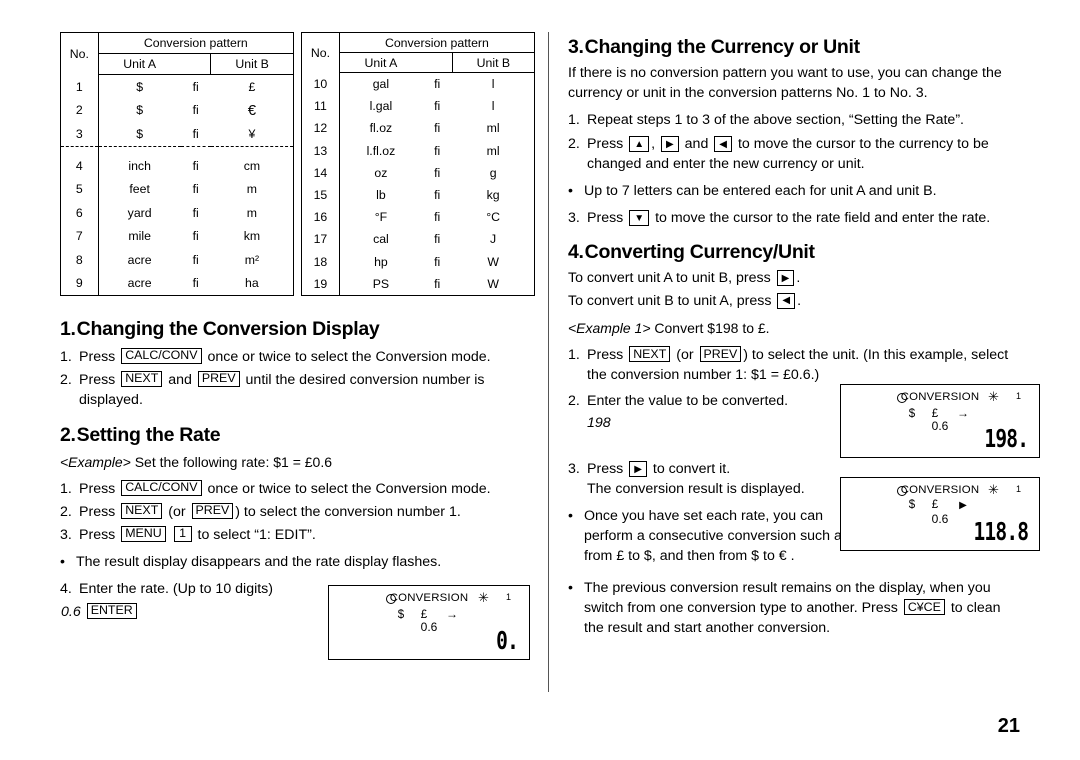 This screenshot has height=760, width=1080. What do you see at coordinates (712, 328) in the screenshot?
I see `example-text: Convert $198 to £.` at bounding box center [712, 328].